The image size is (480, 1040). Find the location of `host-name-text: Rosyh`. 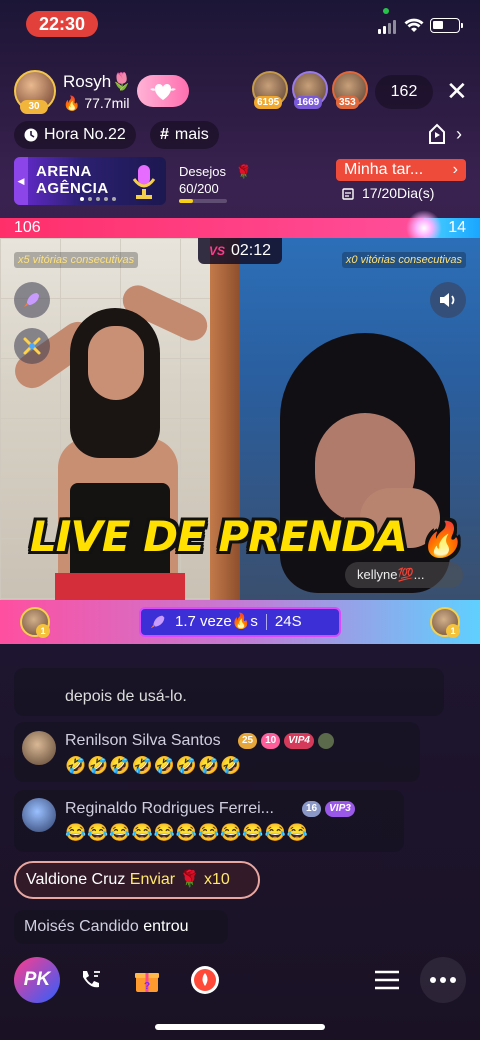

host-name-text: Rosyh is located at coordinates (87, 81).